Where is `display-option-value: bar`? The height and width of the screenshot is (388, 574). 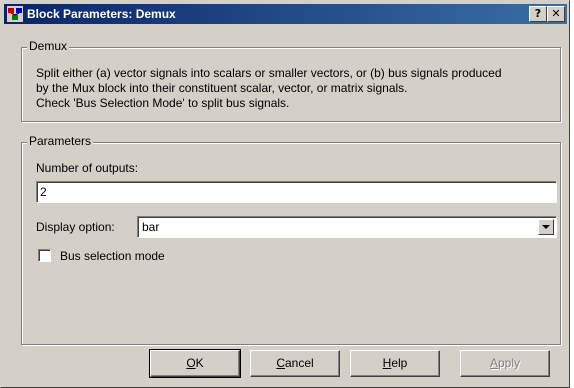
display-option-value: bar is located at coordinates (151, 227).